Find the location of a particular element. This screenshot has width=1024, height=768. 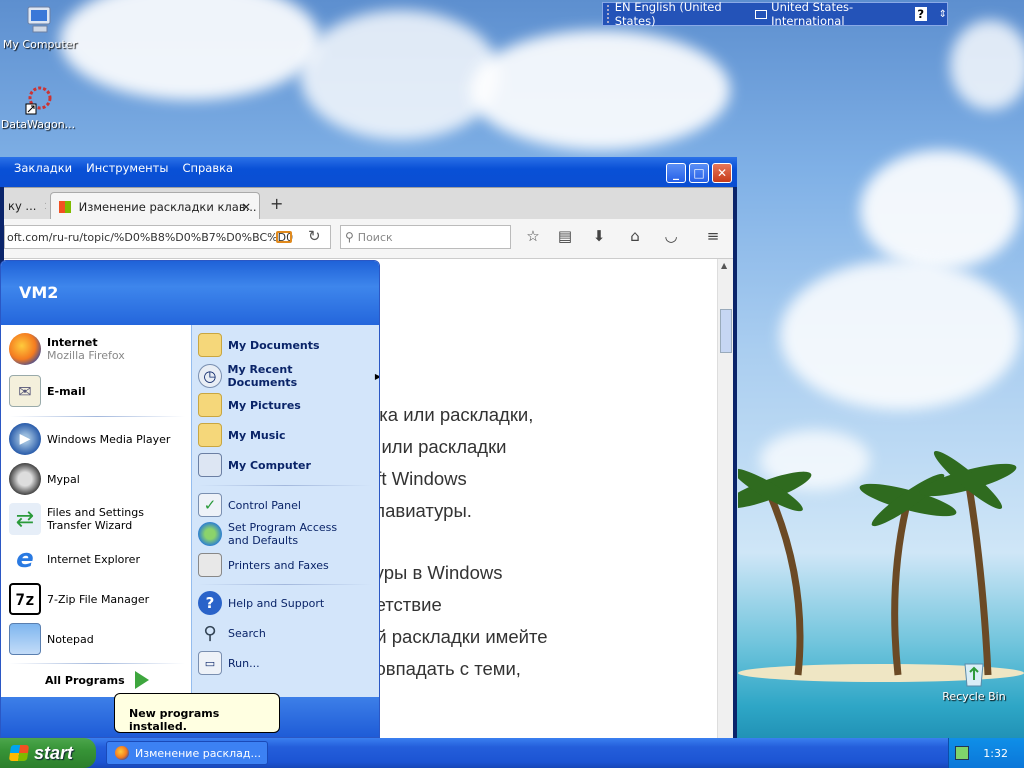

language-indicator: EN English (United States) is located at coordinates (679, 14).